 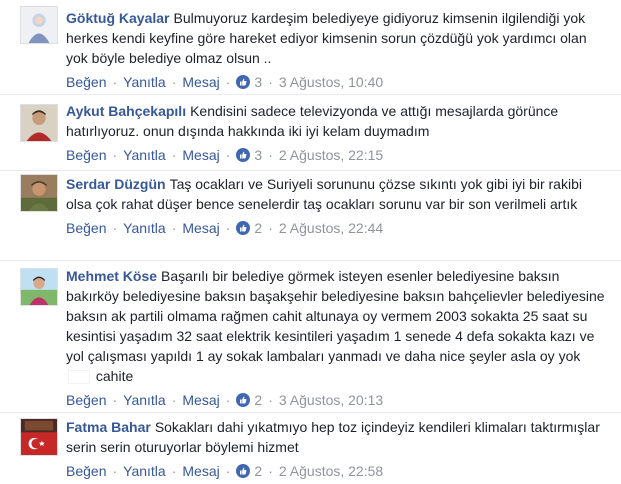 I want to click on comment-author: Aykut Bahçekapılı, so click(x=126, y=111).